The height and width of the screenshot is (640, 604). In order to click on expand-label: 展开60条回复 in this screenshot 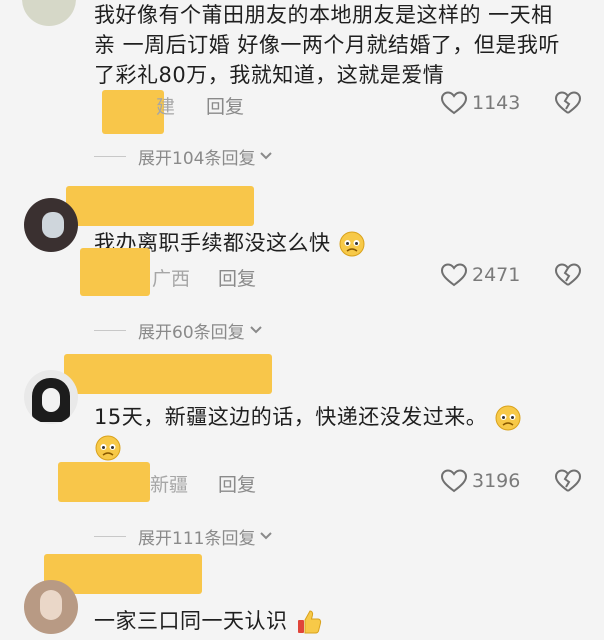, I will do `click(191, 332)`.